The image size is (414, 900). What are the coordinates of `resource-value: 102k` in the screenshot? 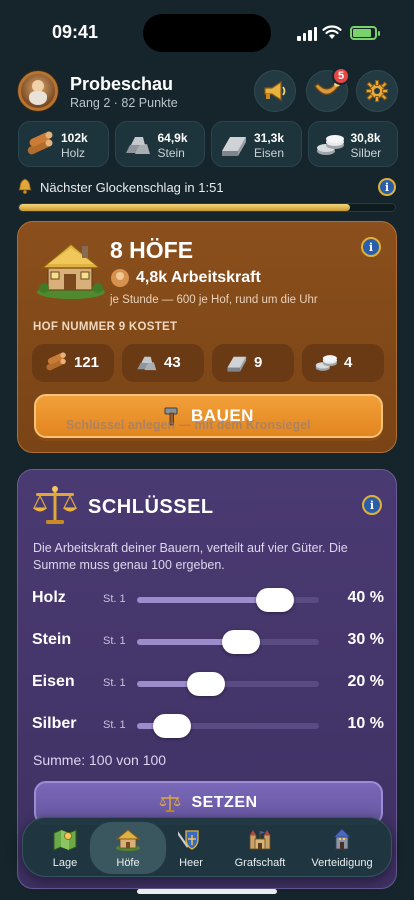 It's located at (74, 138).